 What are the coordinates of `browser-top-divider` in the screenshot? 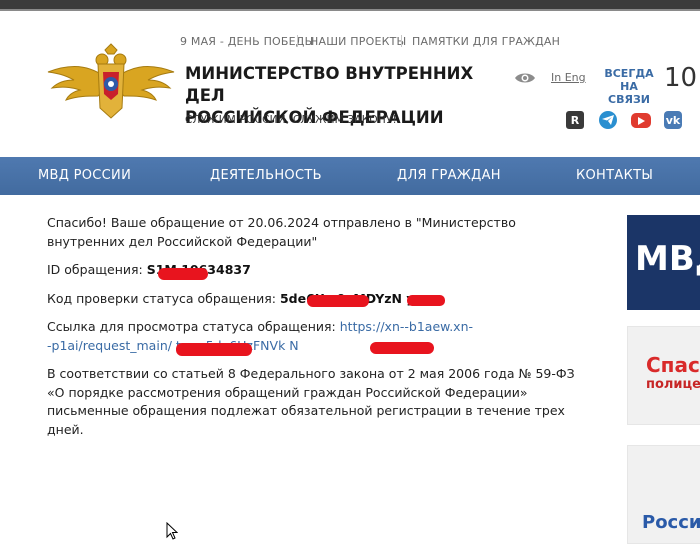 It's located at (350, 10).